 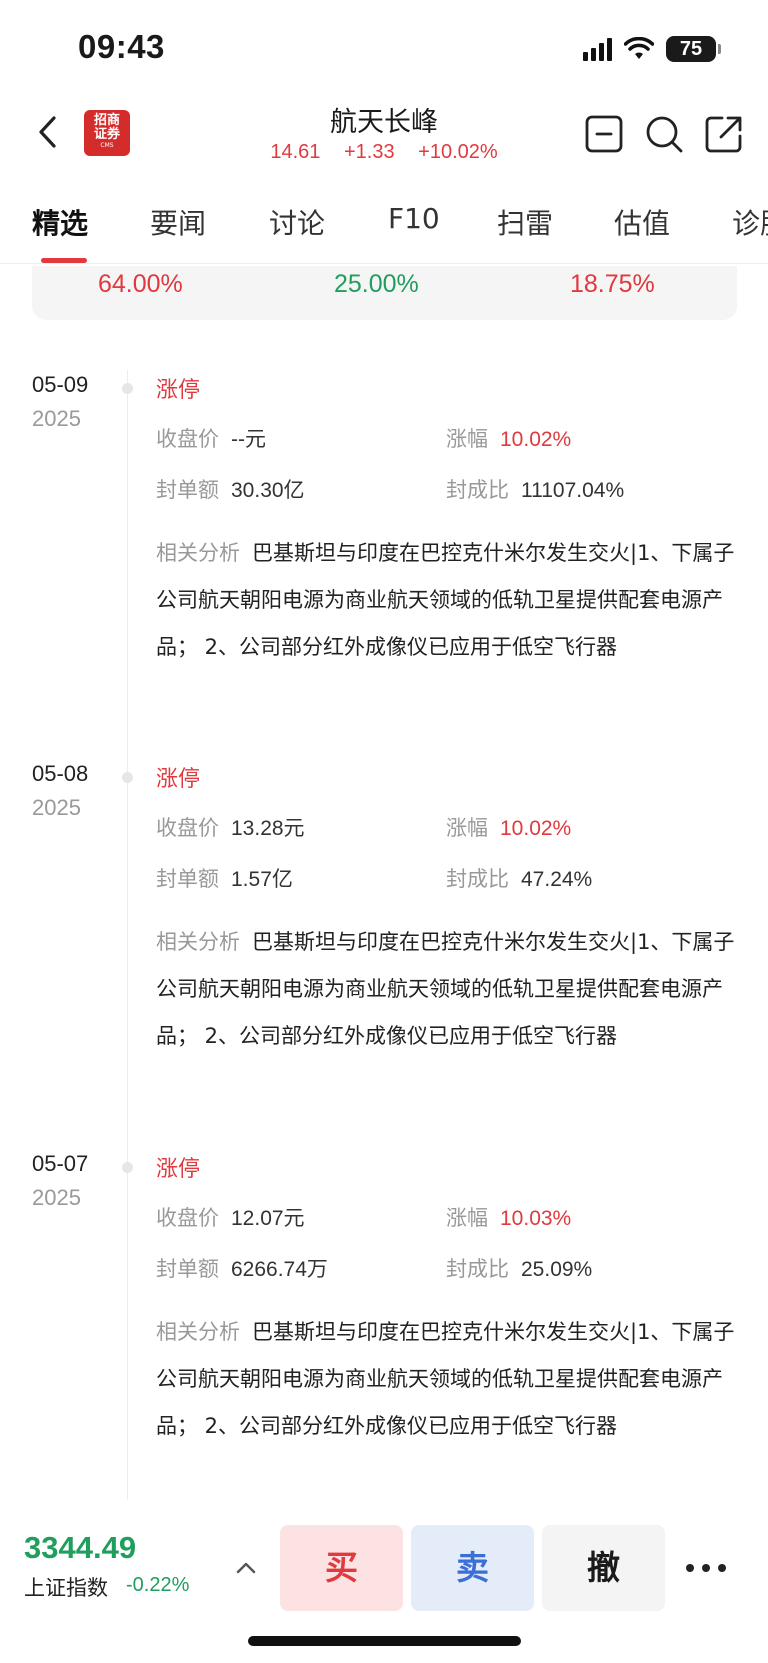 What do you see at coordinates (224, 879) in the screenshot?
I see `seal-amount: 封单额 1.57亿` at bounding box center [224, 879].